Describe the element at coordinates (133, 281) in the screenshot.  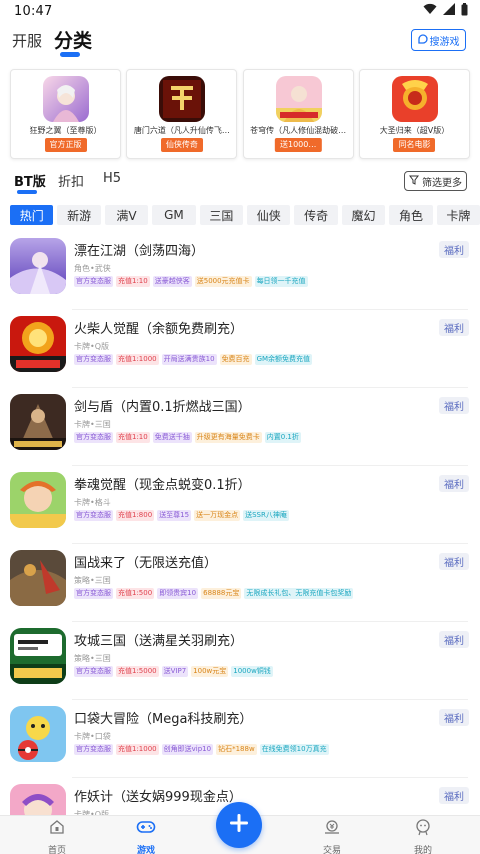
I see `game-tag: 充值1:10` at that location.